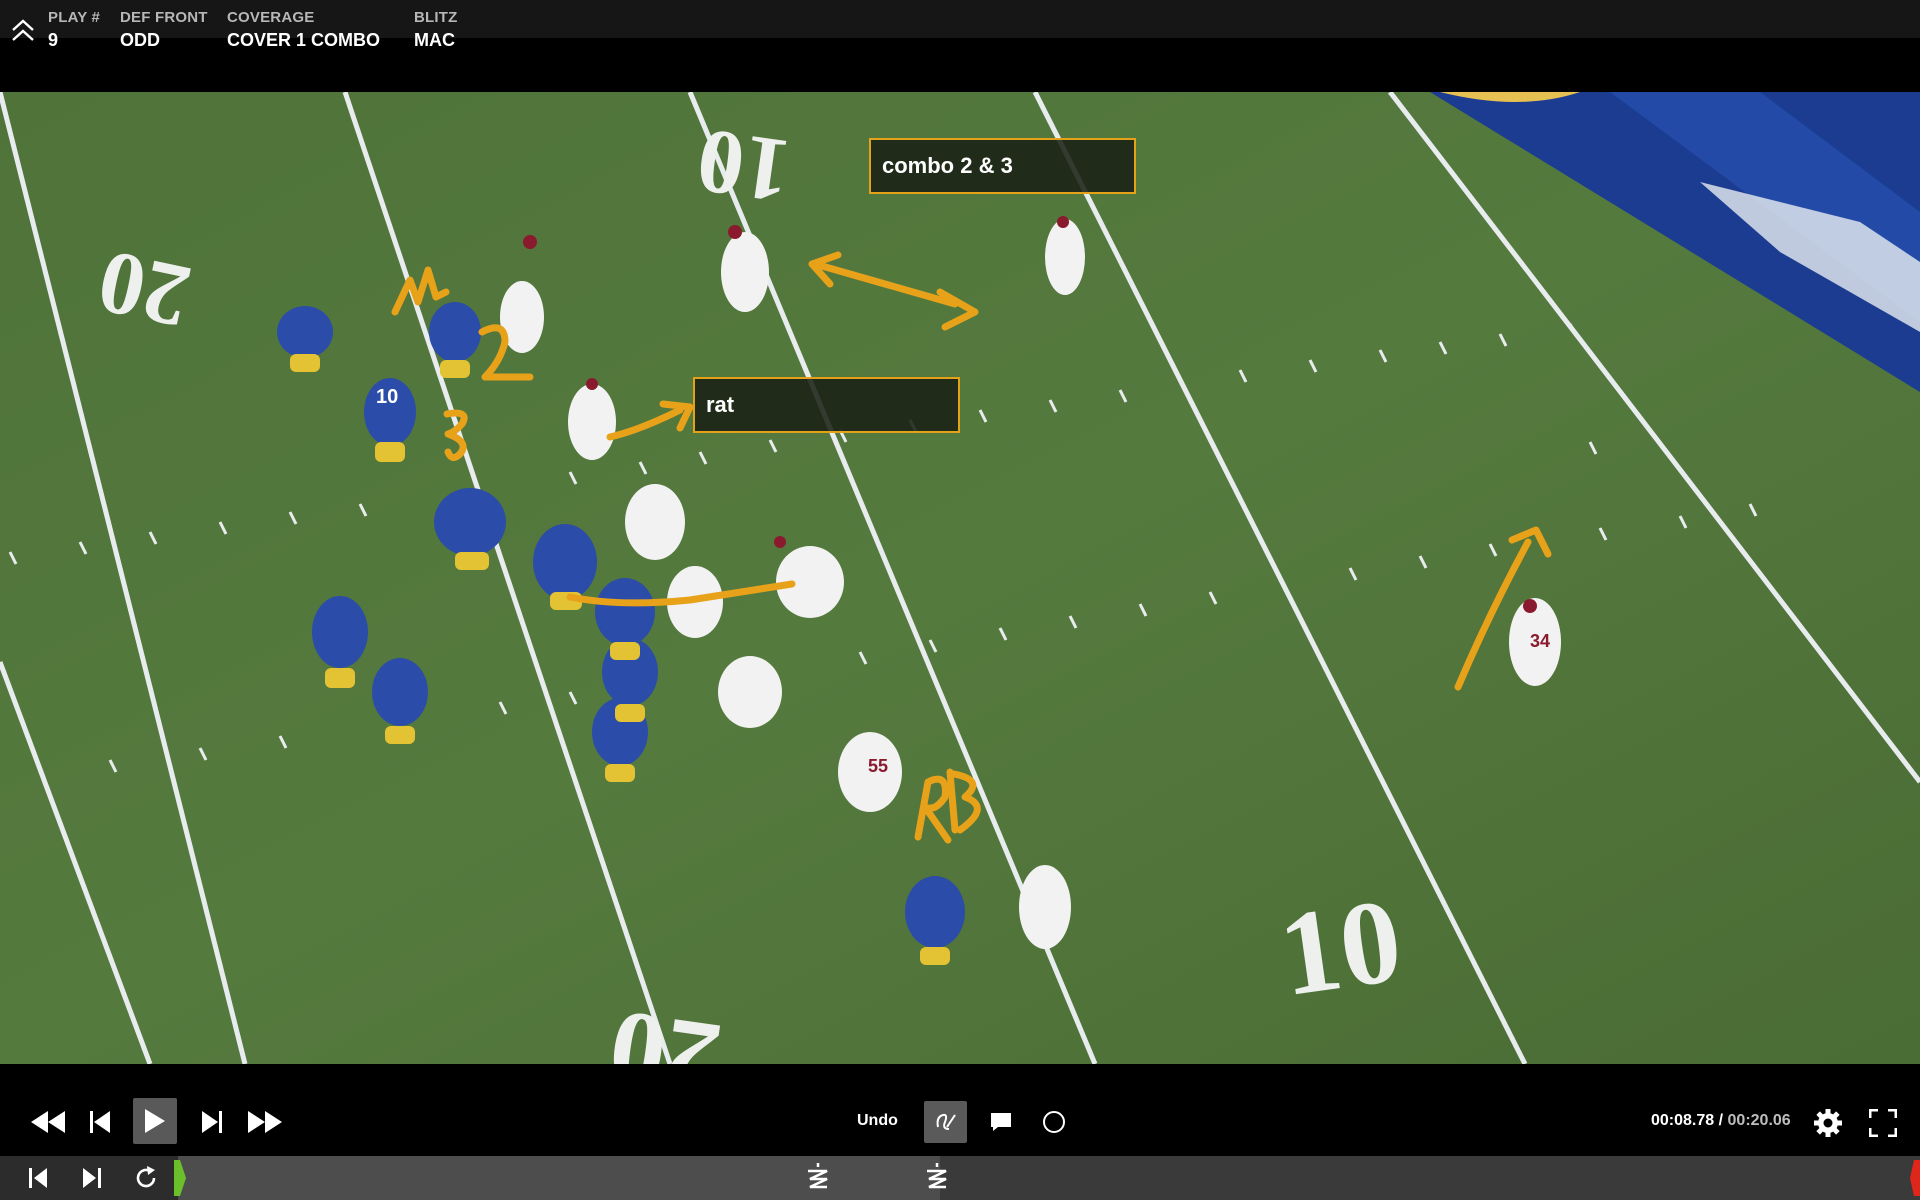 The height and width of the screenshot is (1200, 1920). Describe the element at coordinates (1049, 1178) in the screenshot. I see `timeline-track` at that location.